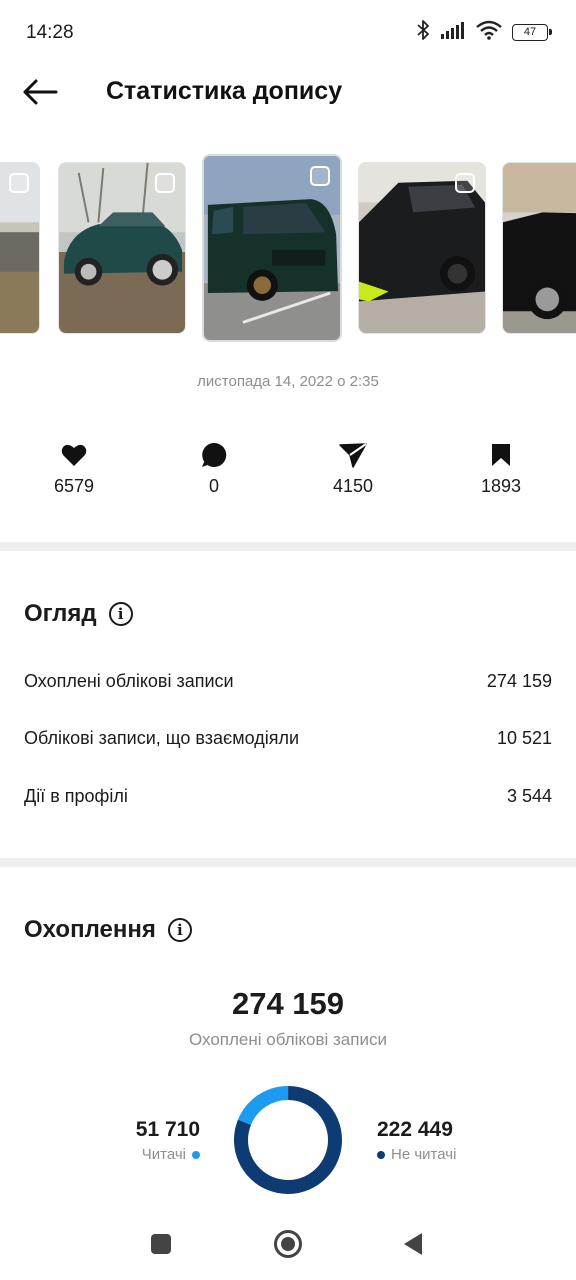 The image size is (576, 1280). I want to click on saves-stat: 1893, so click(501, 467).